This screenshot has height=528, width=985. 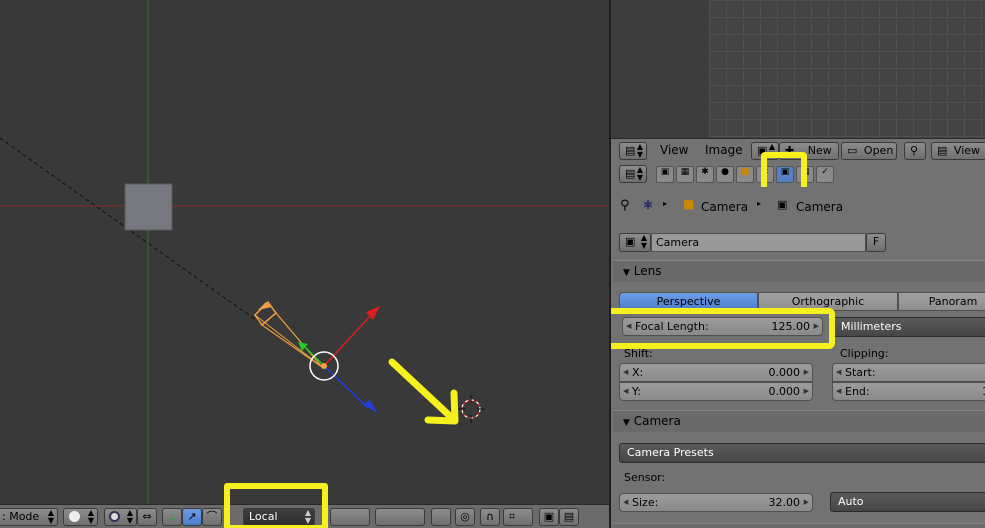 I want to click on shift-x-value: 0.000, so click(x=784, y=372).